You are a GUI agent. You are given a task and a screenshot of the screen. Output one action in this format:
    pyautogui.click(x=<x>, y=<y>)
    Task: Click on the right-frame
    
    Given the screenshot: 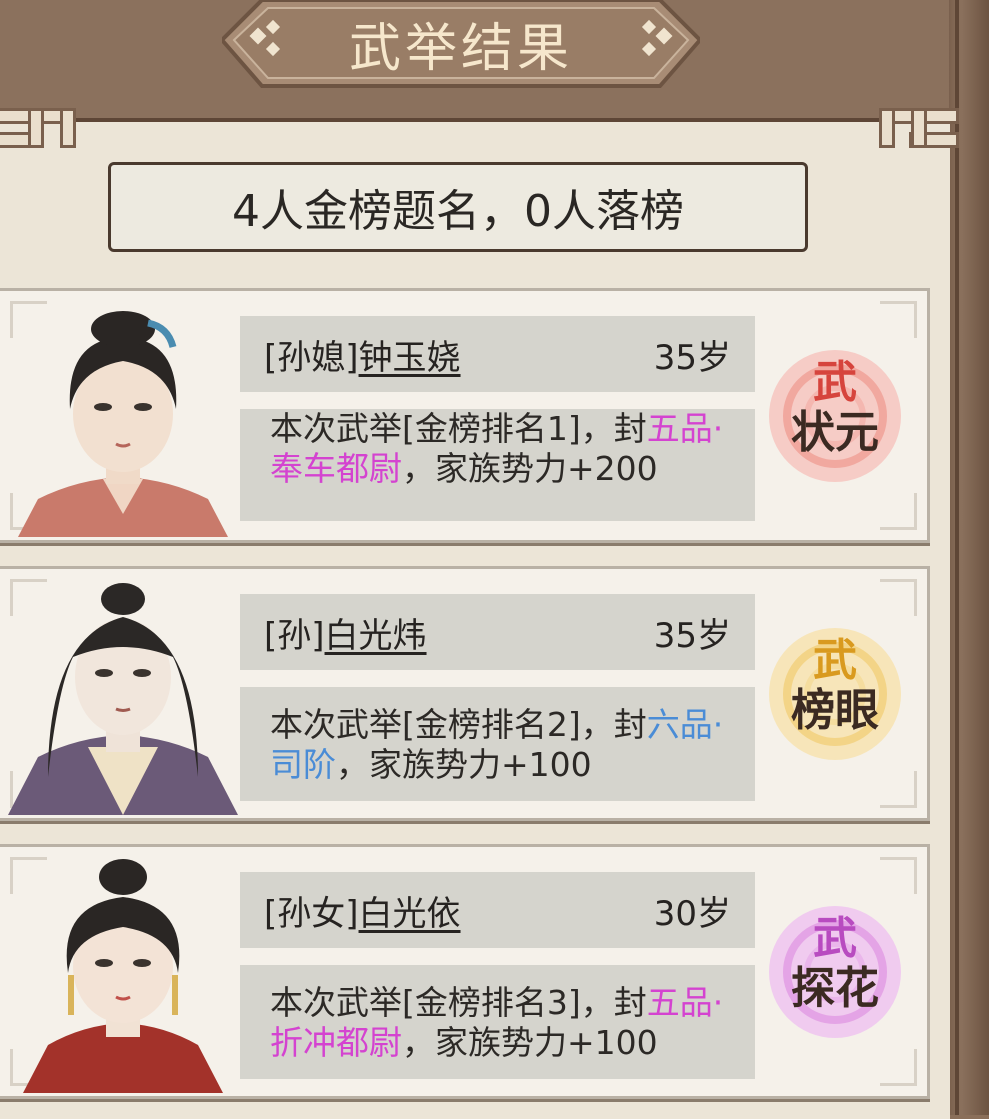 What is the action you would take?
    pyautogui.click(x=969, y=557)
    